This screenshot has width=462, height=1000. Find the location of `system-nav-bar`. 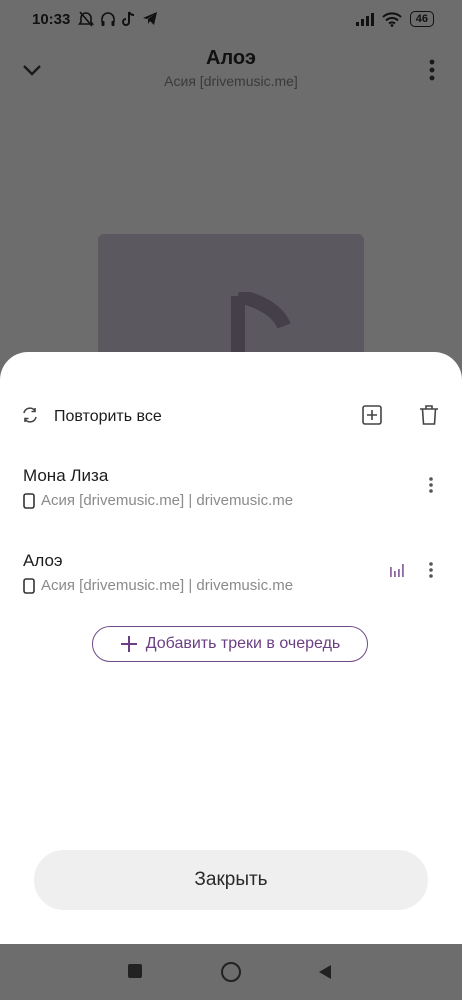

system-nav-bar is located at coordinates (231, 972).